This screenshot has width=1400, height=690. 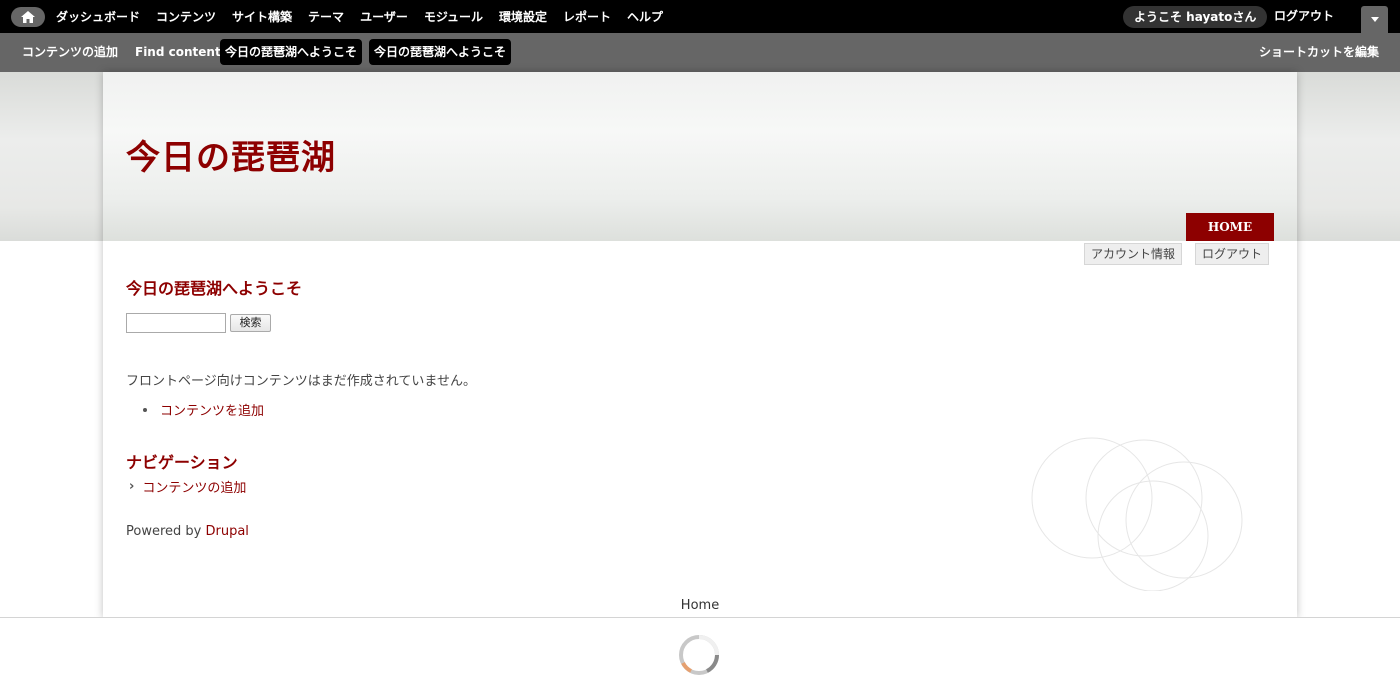 What do you see at coordinates (291, 52) in the screenshot?
I see `shortcut-welcome-1: 今日の琵琶湖へようこそ` at bounding box center [291, 52].